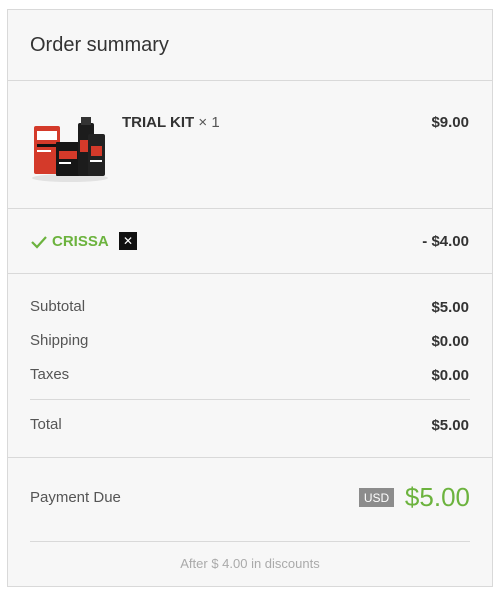  What do you see at coordinates (250, 541) in the screenshot?
I see `payment-divider` at bounding box center [250, 541].